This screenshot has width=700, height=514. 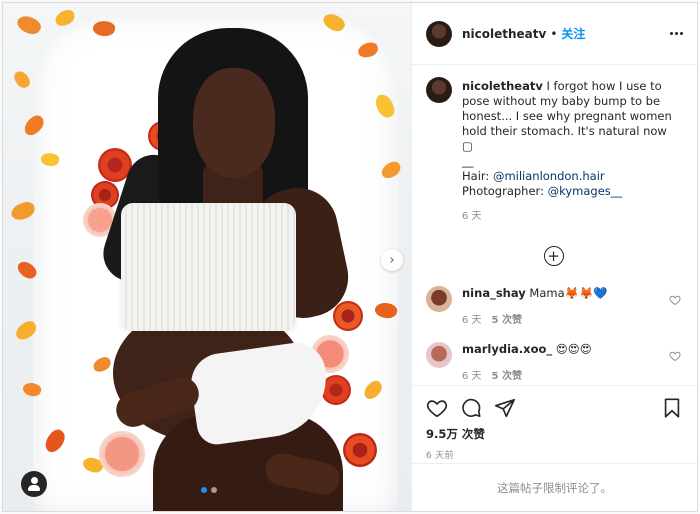 I want to click on comment-username: marlydia.xoo_, so click(x=507, y=349).